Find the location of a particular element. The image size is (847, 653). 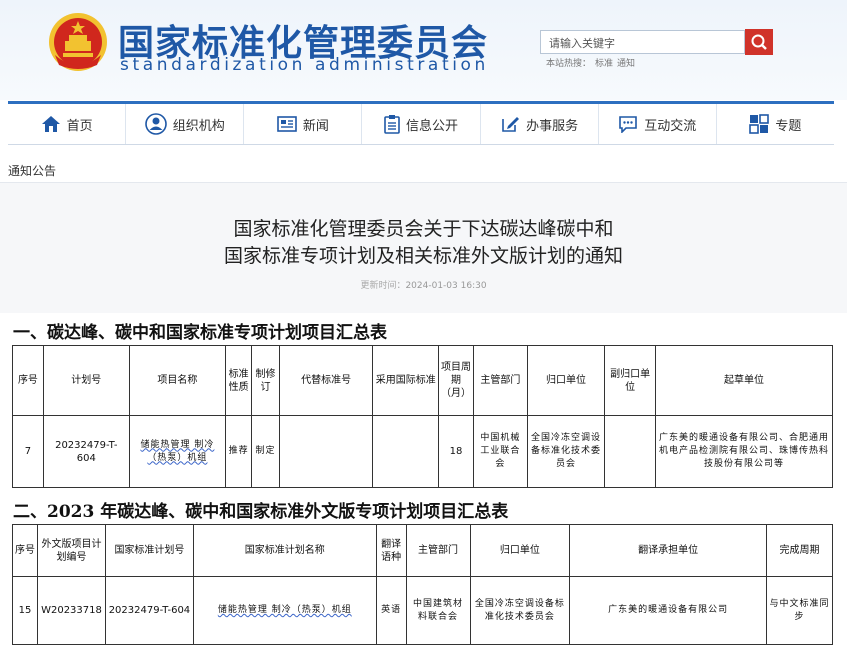

header-cell: 起草单位 is located at coordinates (744, 380).